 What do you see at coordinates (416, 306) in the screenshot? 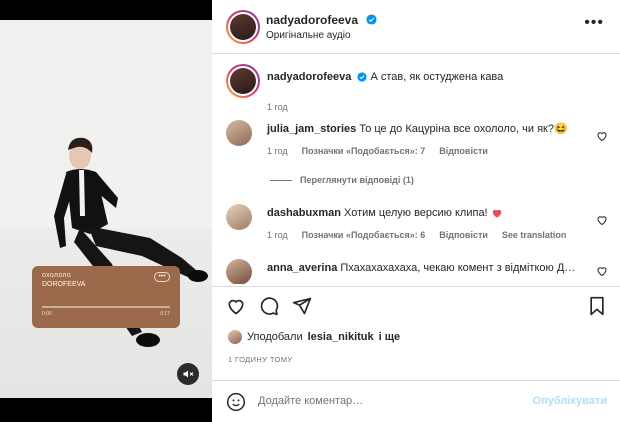
I see `post-action-bar` at bounding box center [416, 306].